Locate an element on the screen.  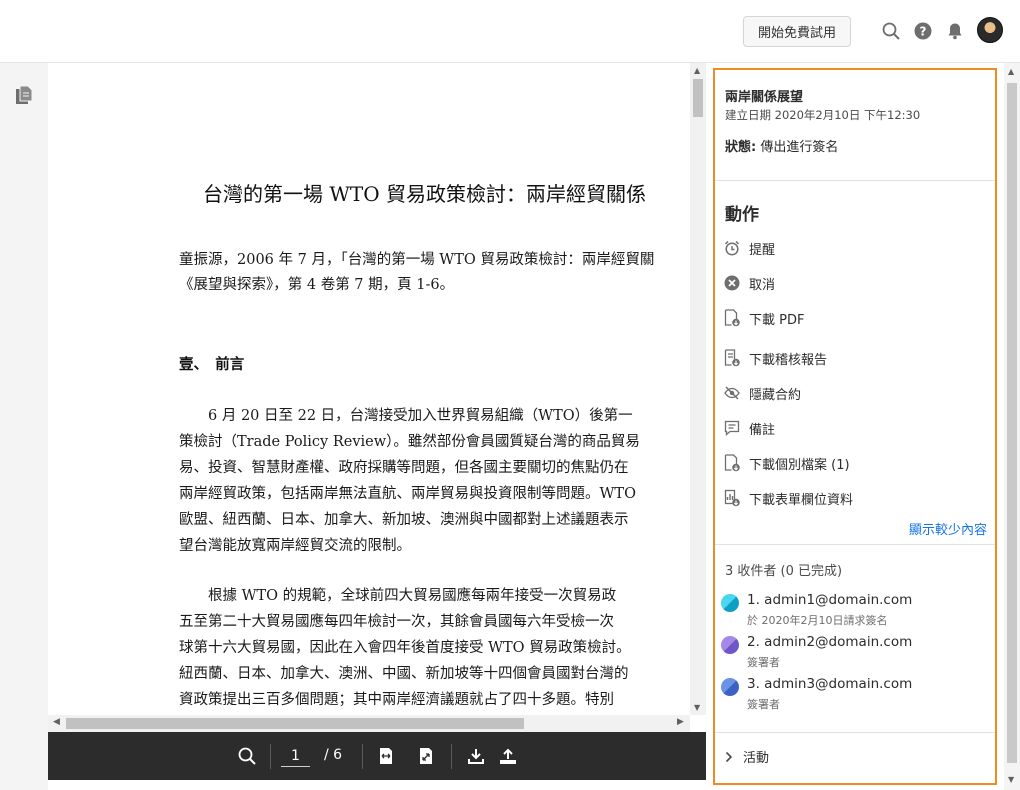
bell-icon is located at coordinates (955, 31).